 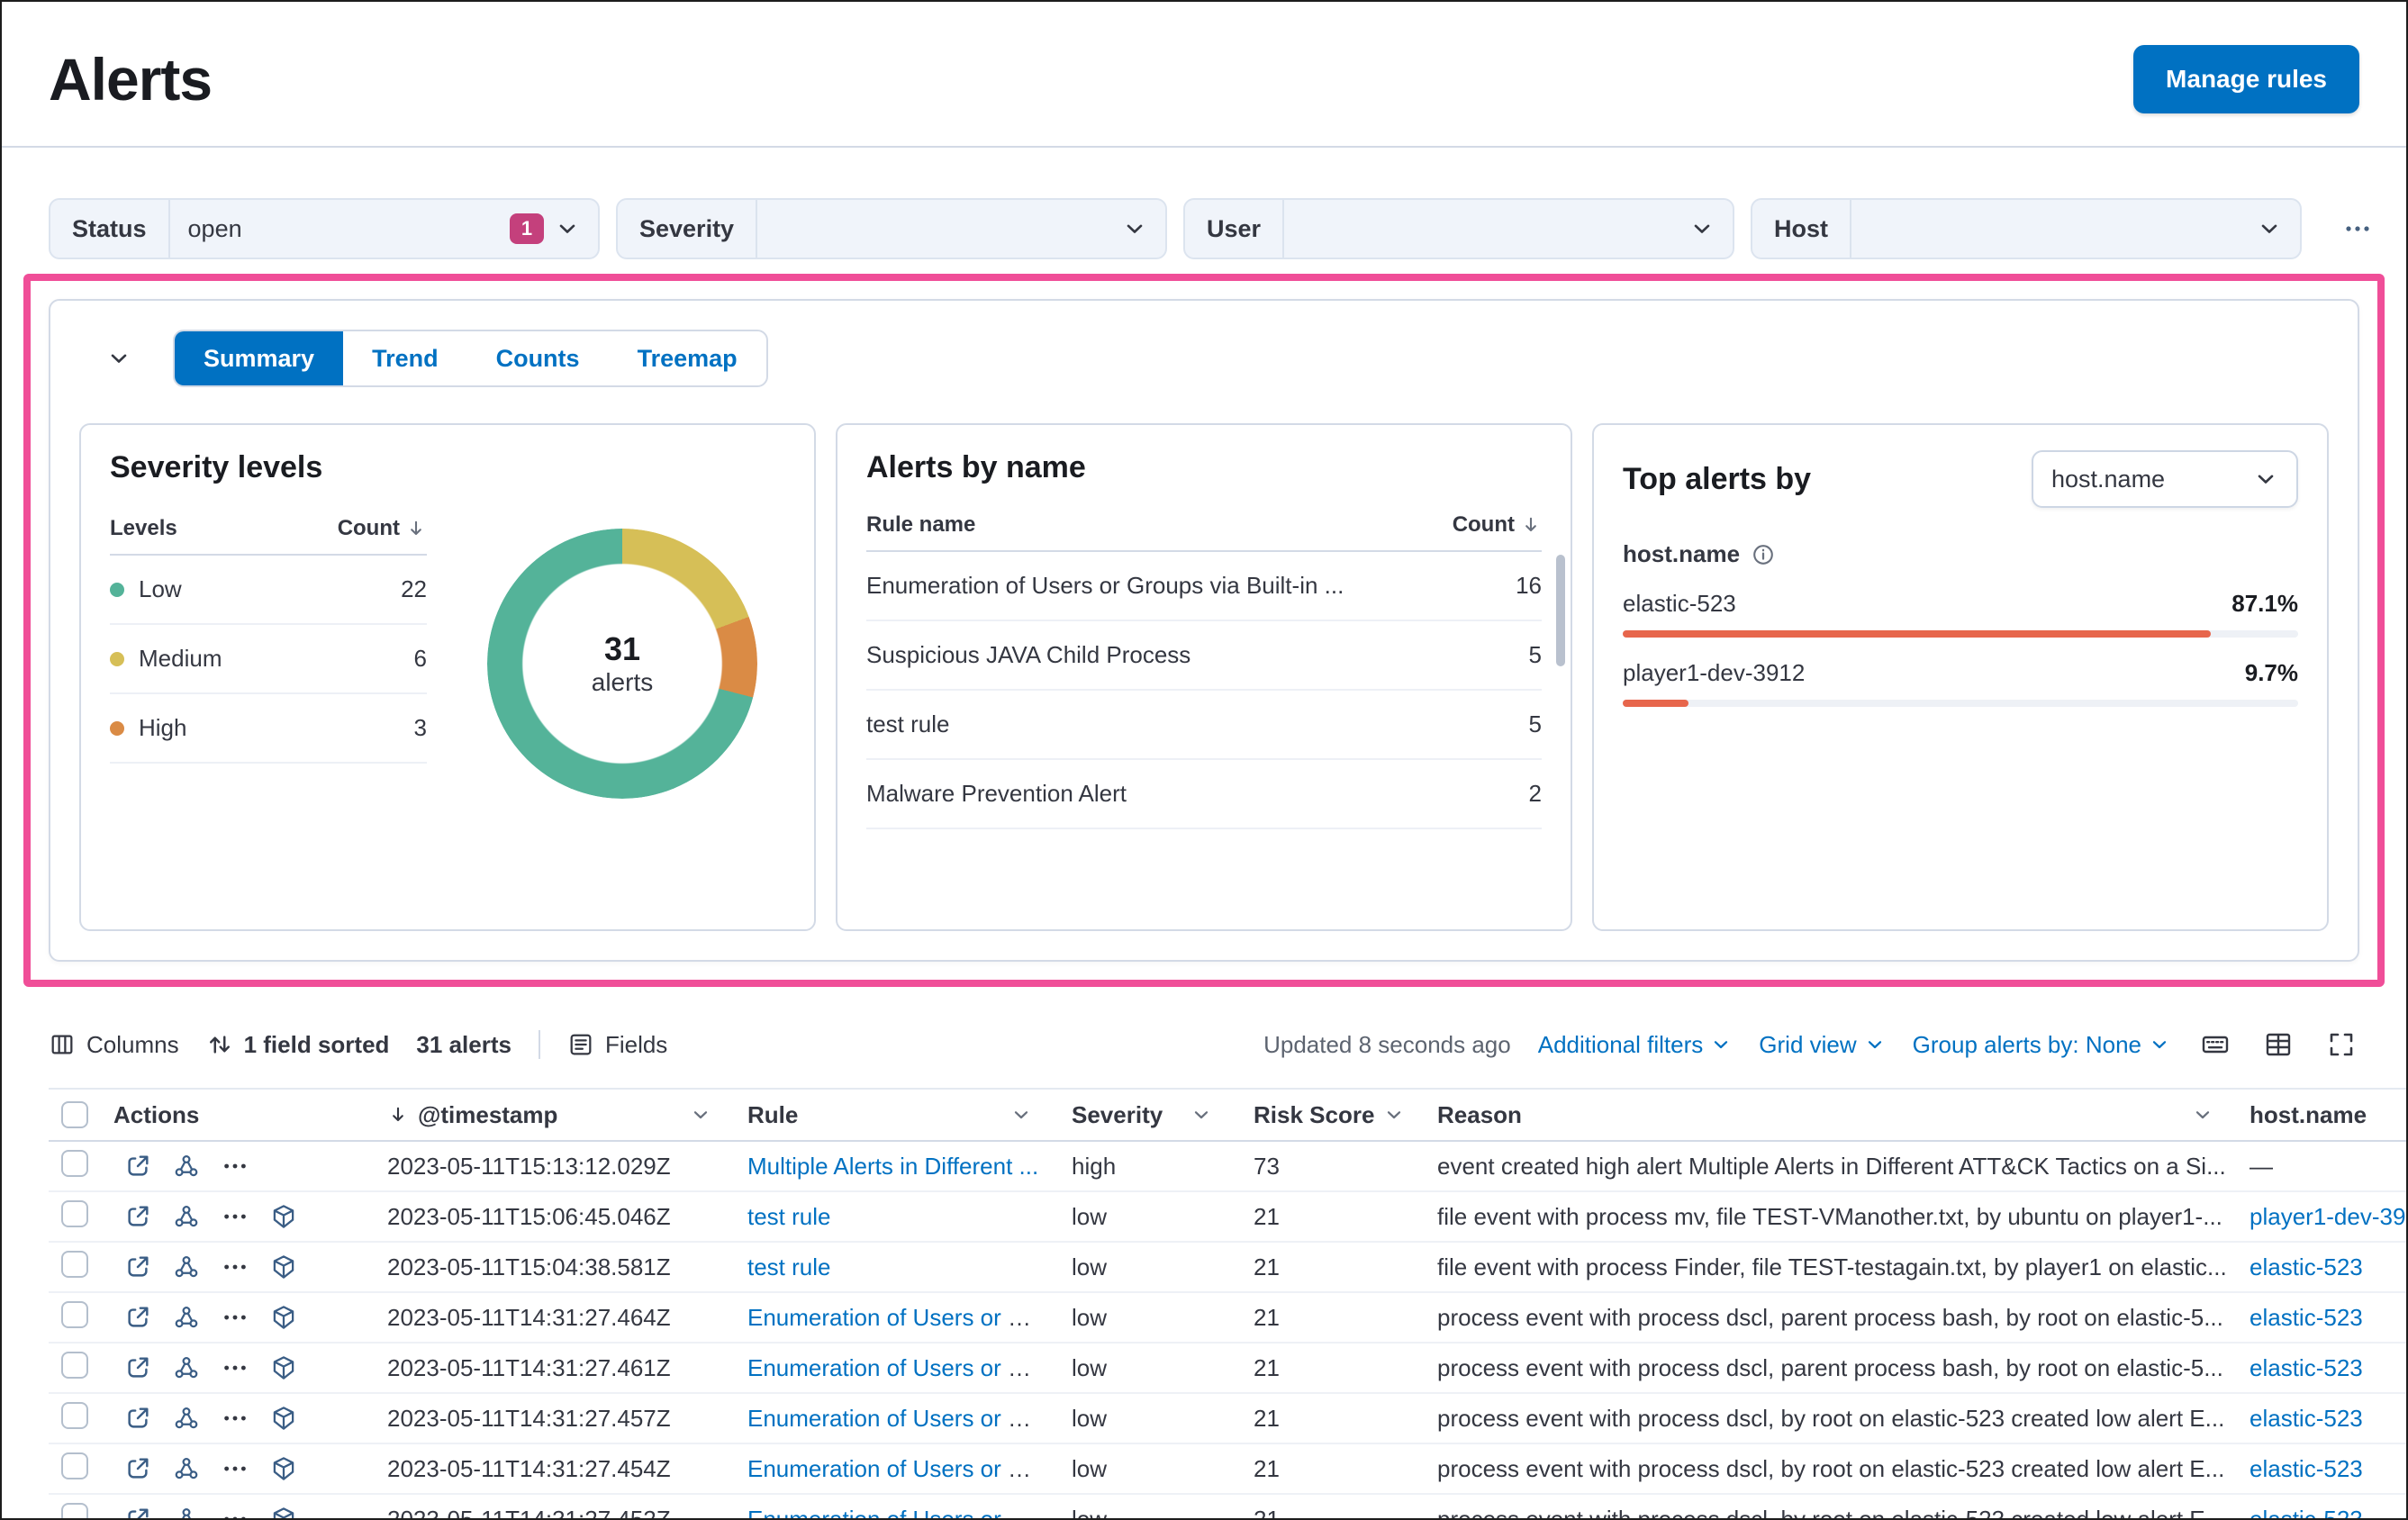 I want to click on display-options-button, so click(x=2278, y=1045).